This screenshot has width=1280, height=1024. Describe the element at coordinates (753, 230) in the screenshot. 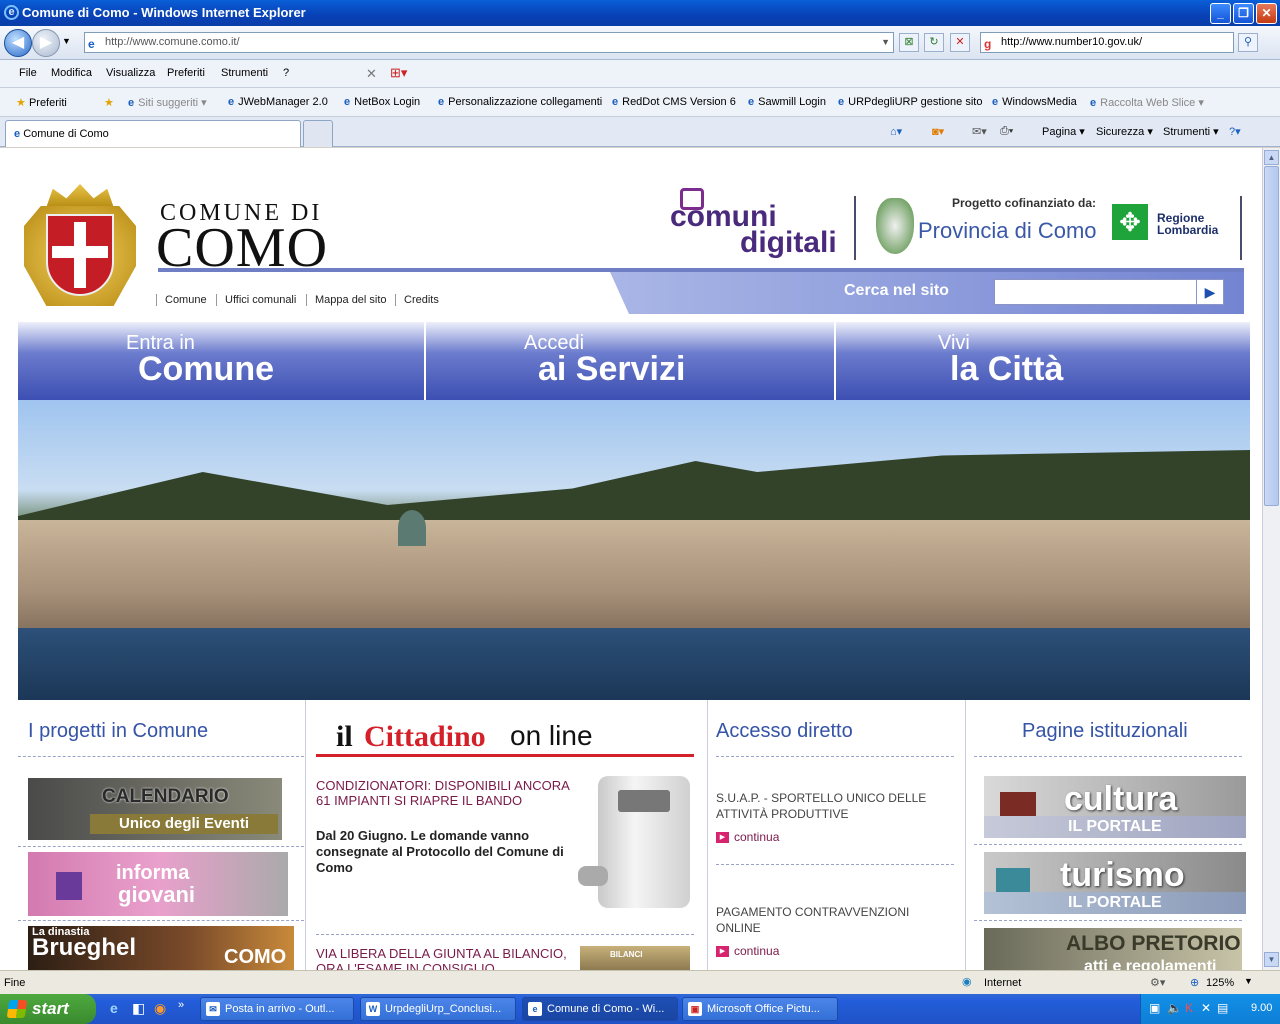

I see `comuni-digitali-logo: comuni digitali` at that location.